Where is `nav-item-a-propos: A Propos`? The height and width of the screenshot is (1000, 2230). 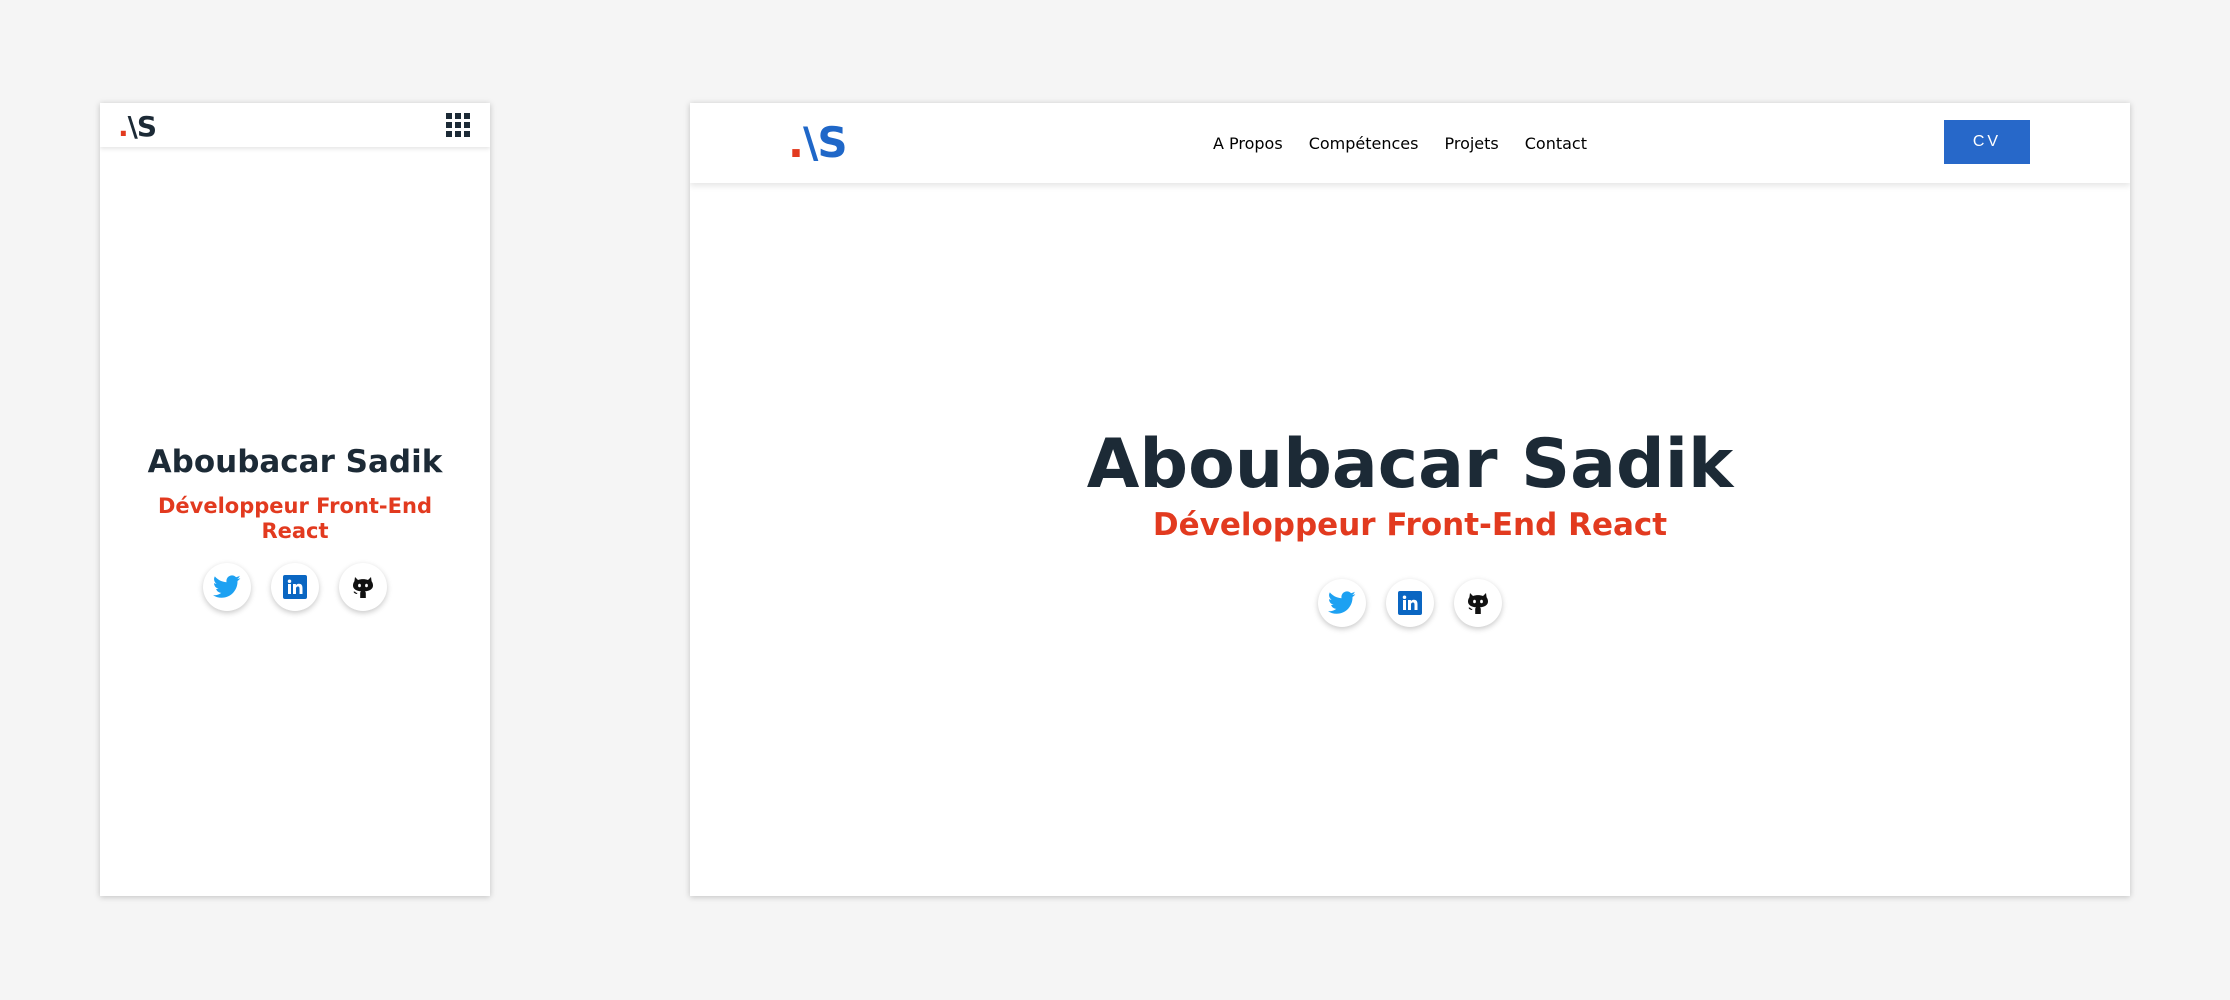 nav-item-a-propos: A Propos is located at coordinates (1248, 143).